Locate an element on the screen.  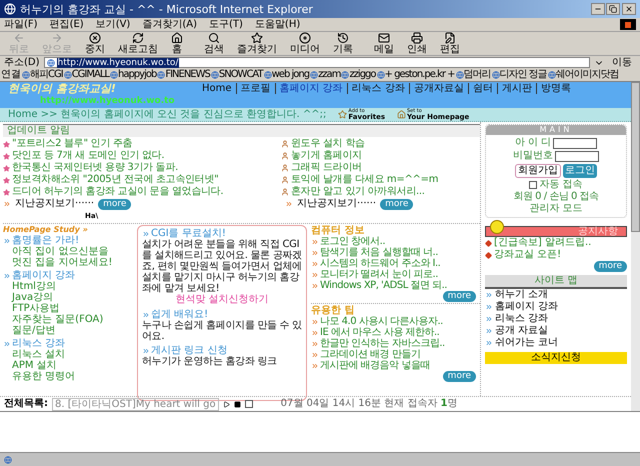
menu-item: 보기(V) is located at coordinates (113, 24).